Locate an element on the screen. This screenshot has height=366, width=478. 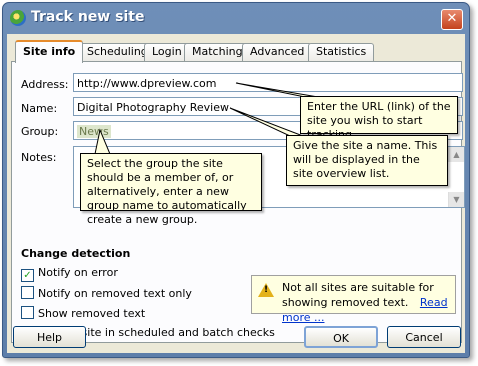
show-removed-text-checkbox: Show removed text is located at coordinates (83, 313).